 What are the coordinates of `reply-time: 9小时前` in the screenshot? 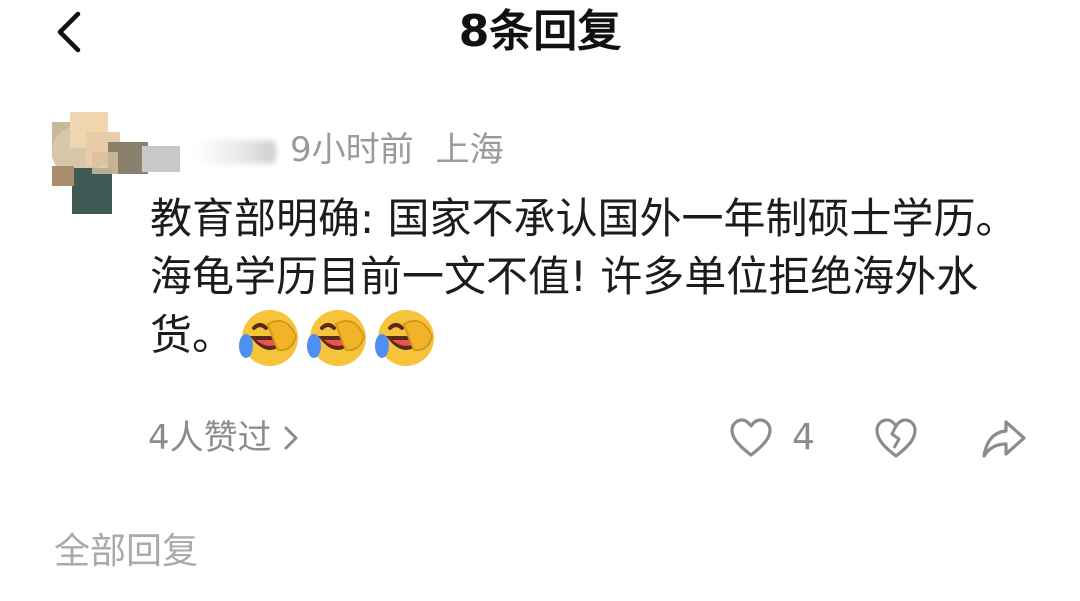 It's located at (352, 150).